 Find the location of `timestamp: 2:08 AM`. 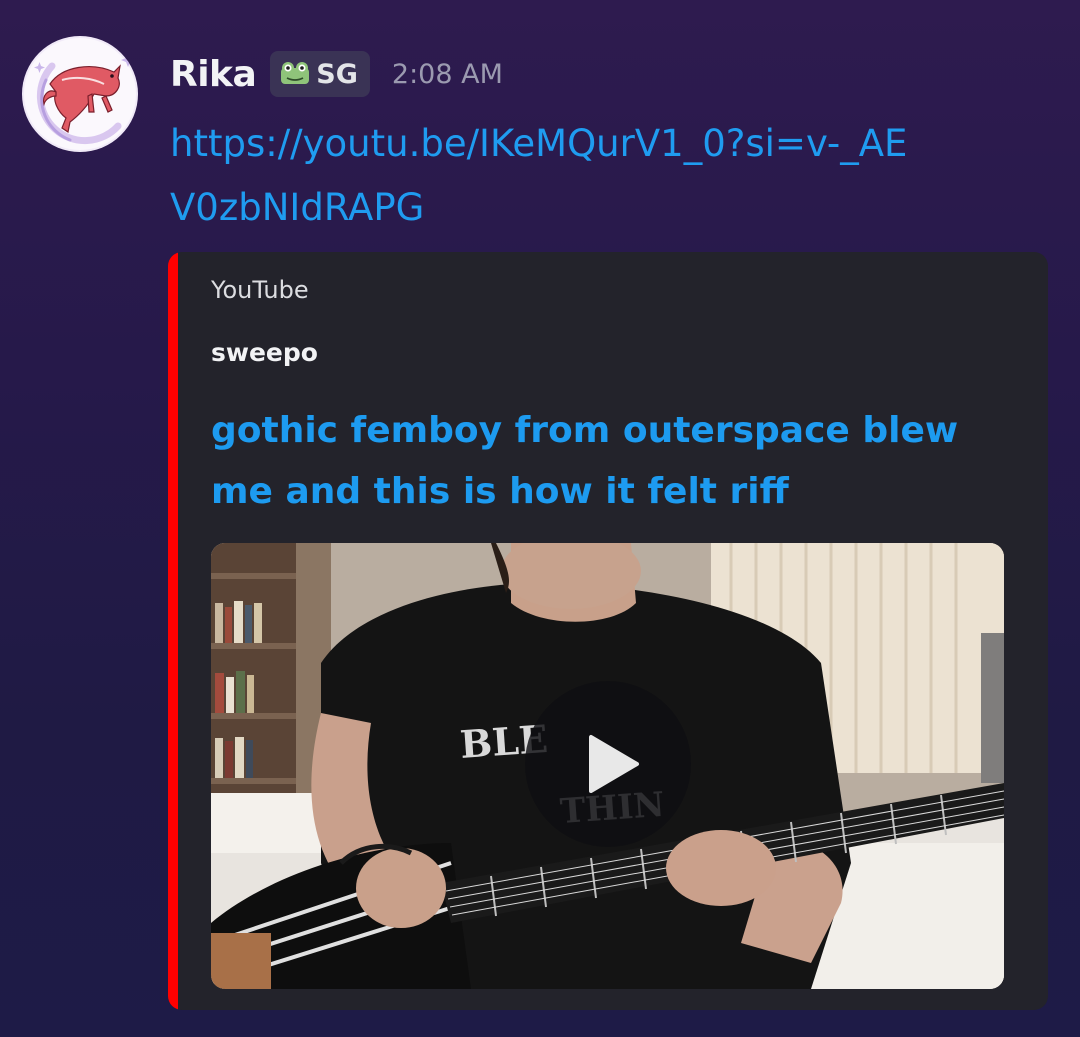

timestamp: 2:08 AM is located at coordinates (447, 74).